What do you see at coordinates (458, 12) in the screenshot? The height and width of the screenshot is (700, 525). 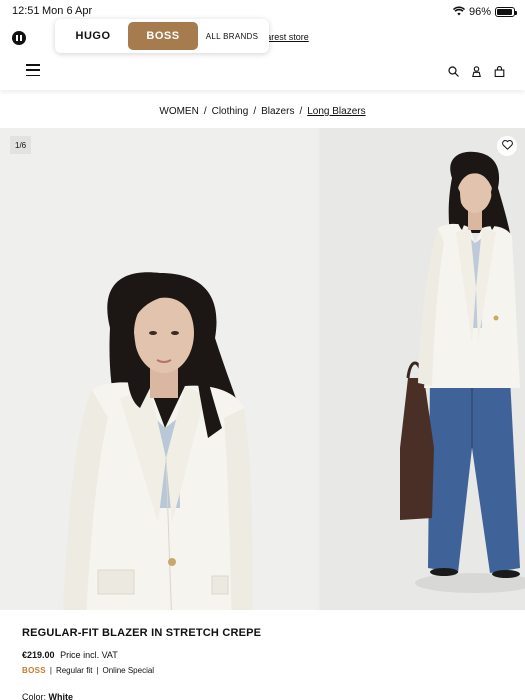 I see `wifi-icon` at bounding box center [458, 12].